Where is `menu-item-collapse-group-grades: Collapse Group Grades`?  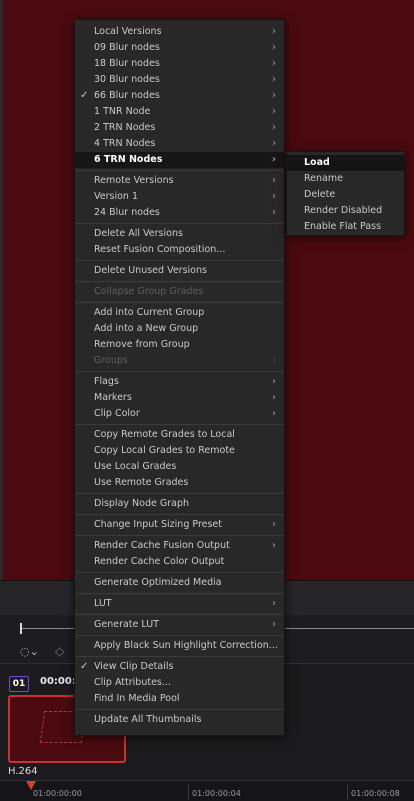
menu-item-collapse-group-grades: Collapse Group Grades is located at coordinates (179, 292).